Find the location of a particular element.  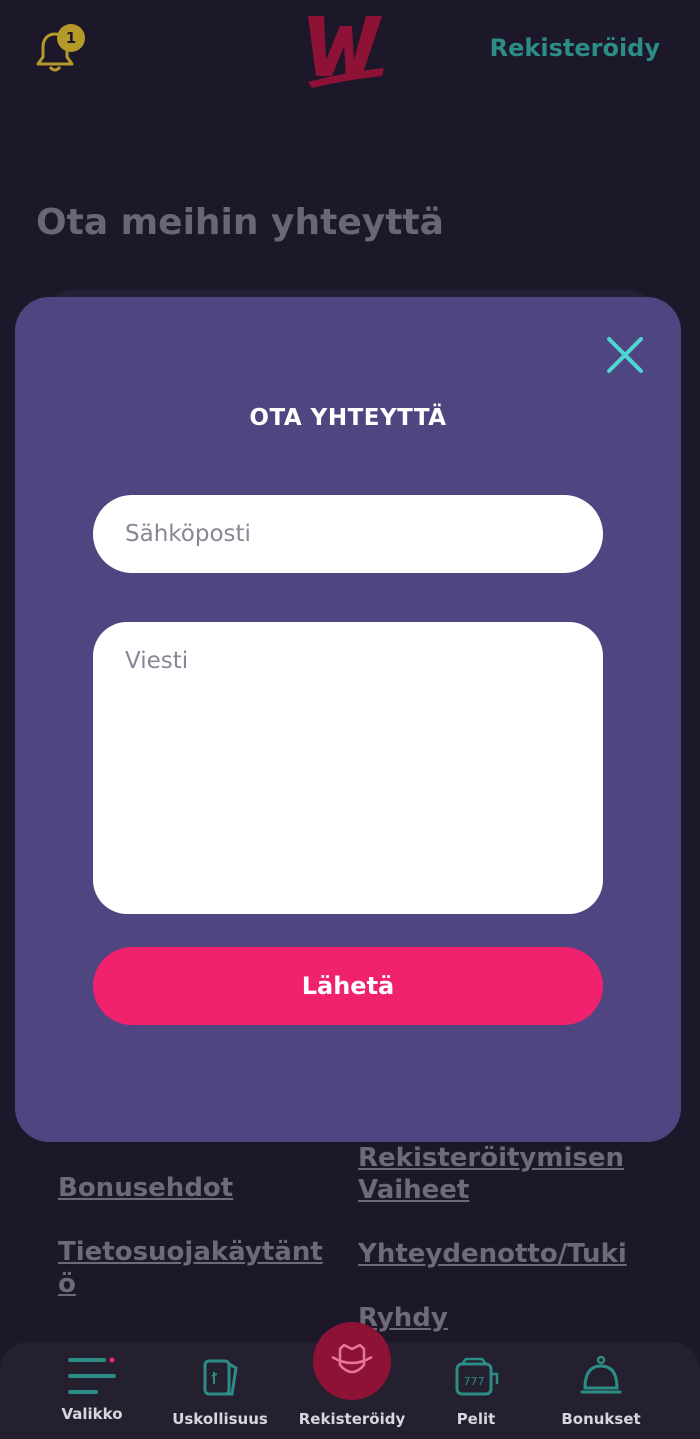

message-field is located at coordinates (348, 768).